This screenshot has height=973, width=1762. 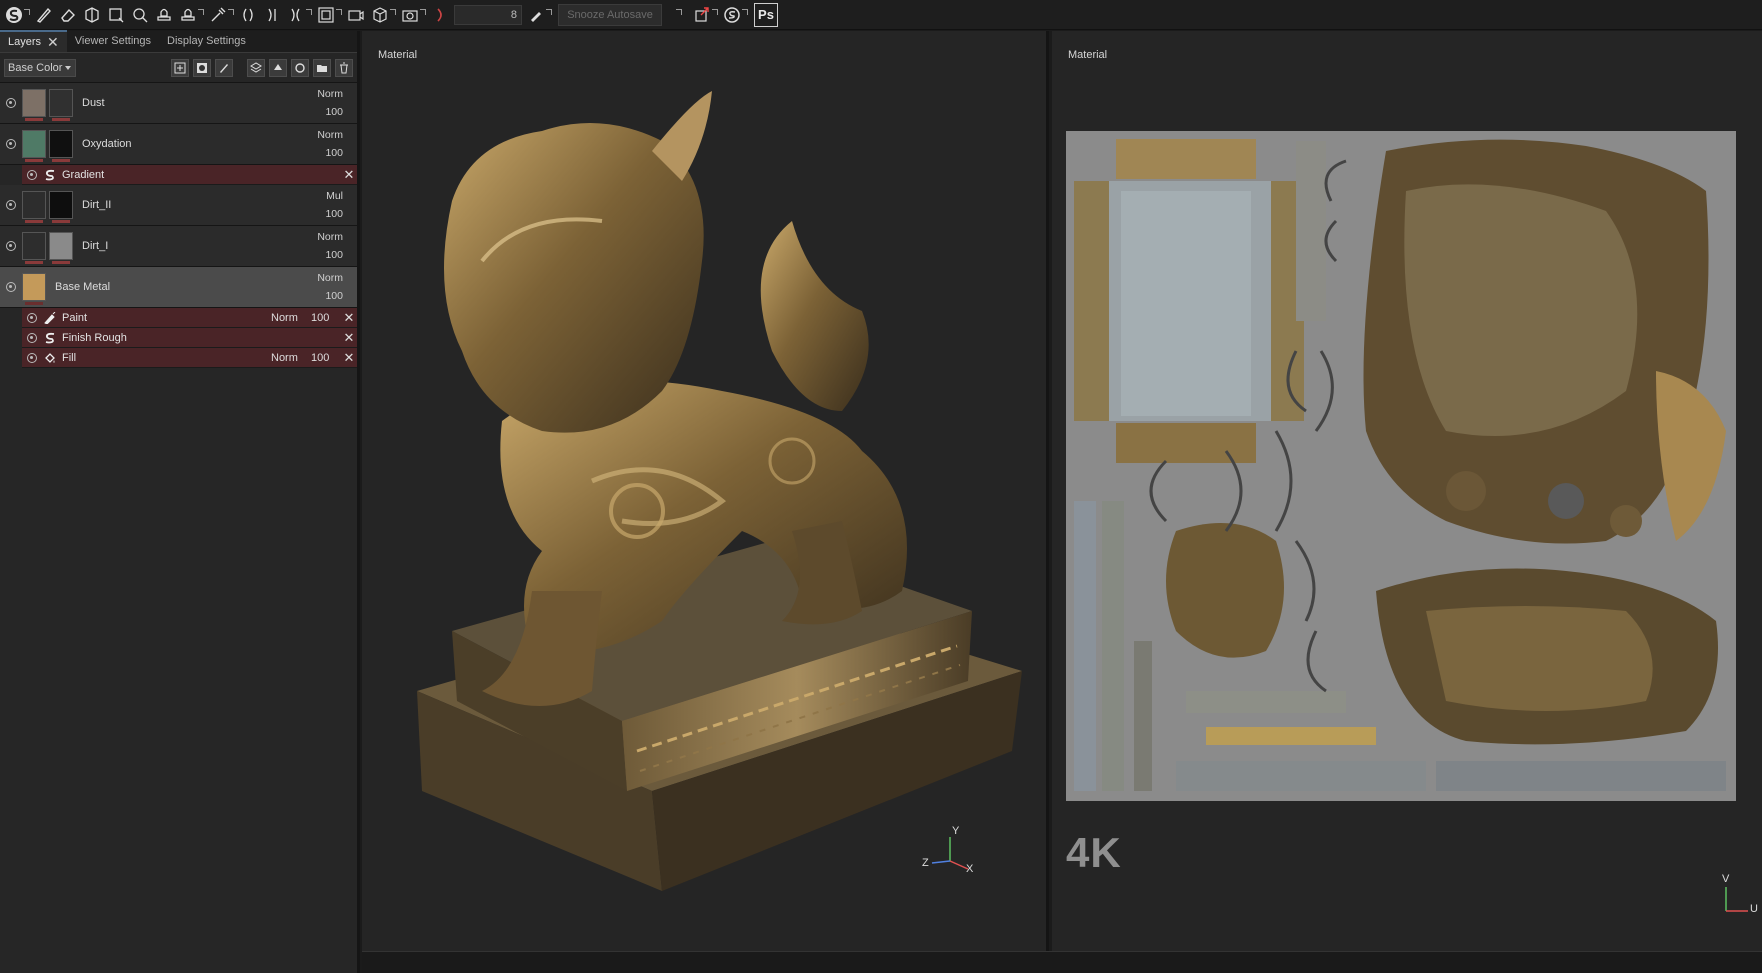 What do you see at coordinates (107, 144) in the screenshot?
I see `layer-name: Oxydation` at bounding box center [107, 144].